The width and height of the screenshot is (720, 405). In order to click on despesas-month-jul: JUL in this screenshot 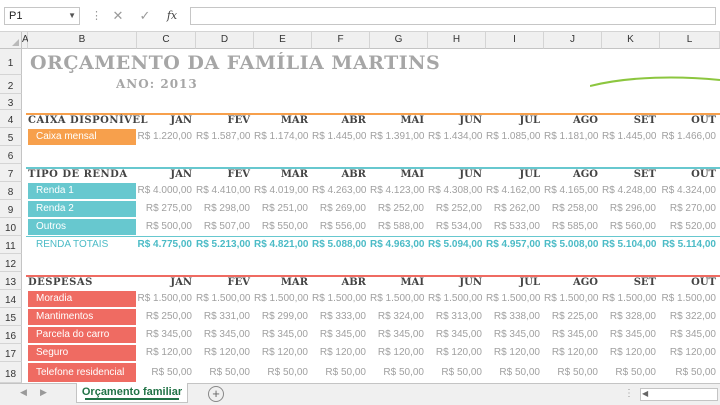, I will do `click(515, 283)`.